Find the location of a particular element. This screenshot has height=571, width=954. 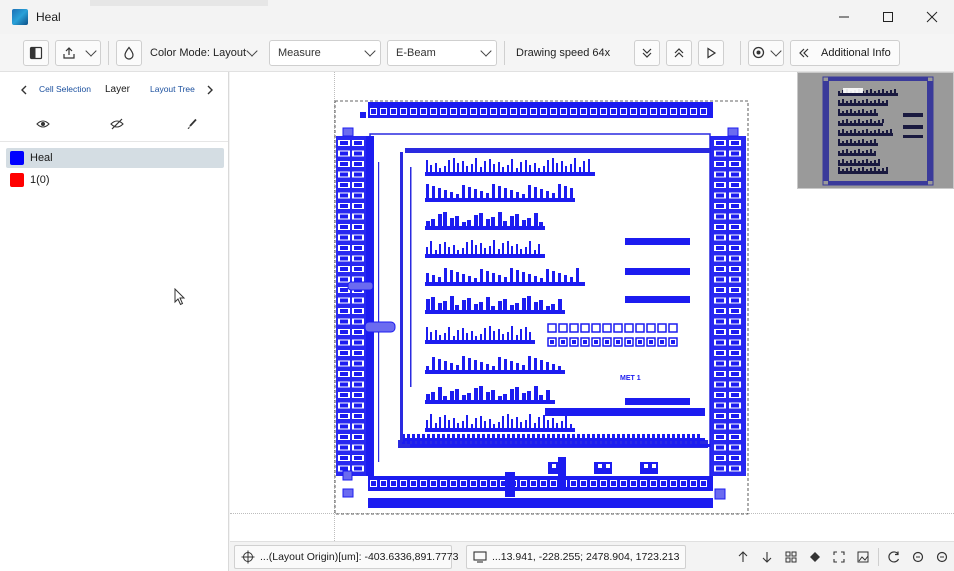

zoom-in-icon is located at coordinates (918, 557).